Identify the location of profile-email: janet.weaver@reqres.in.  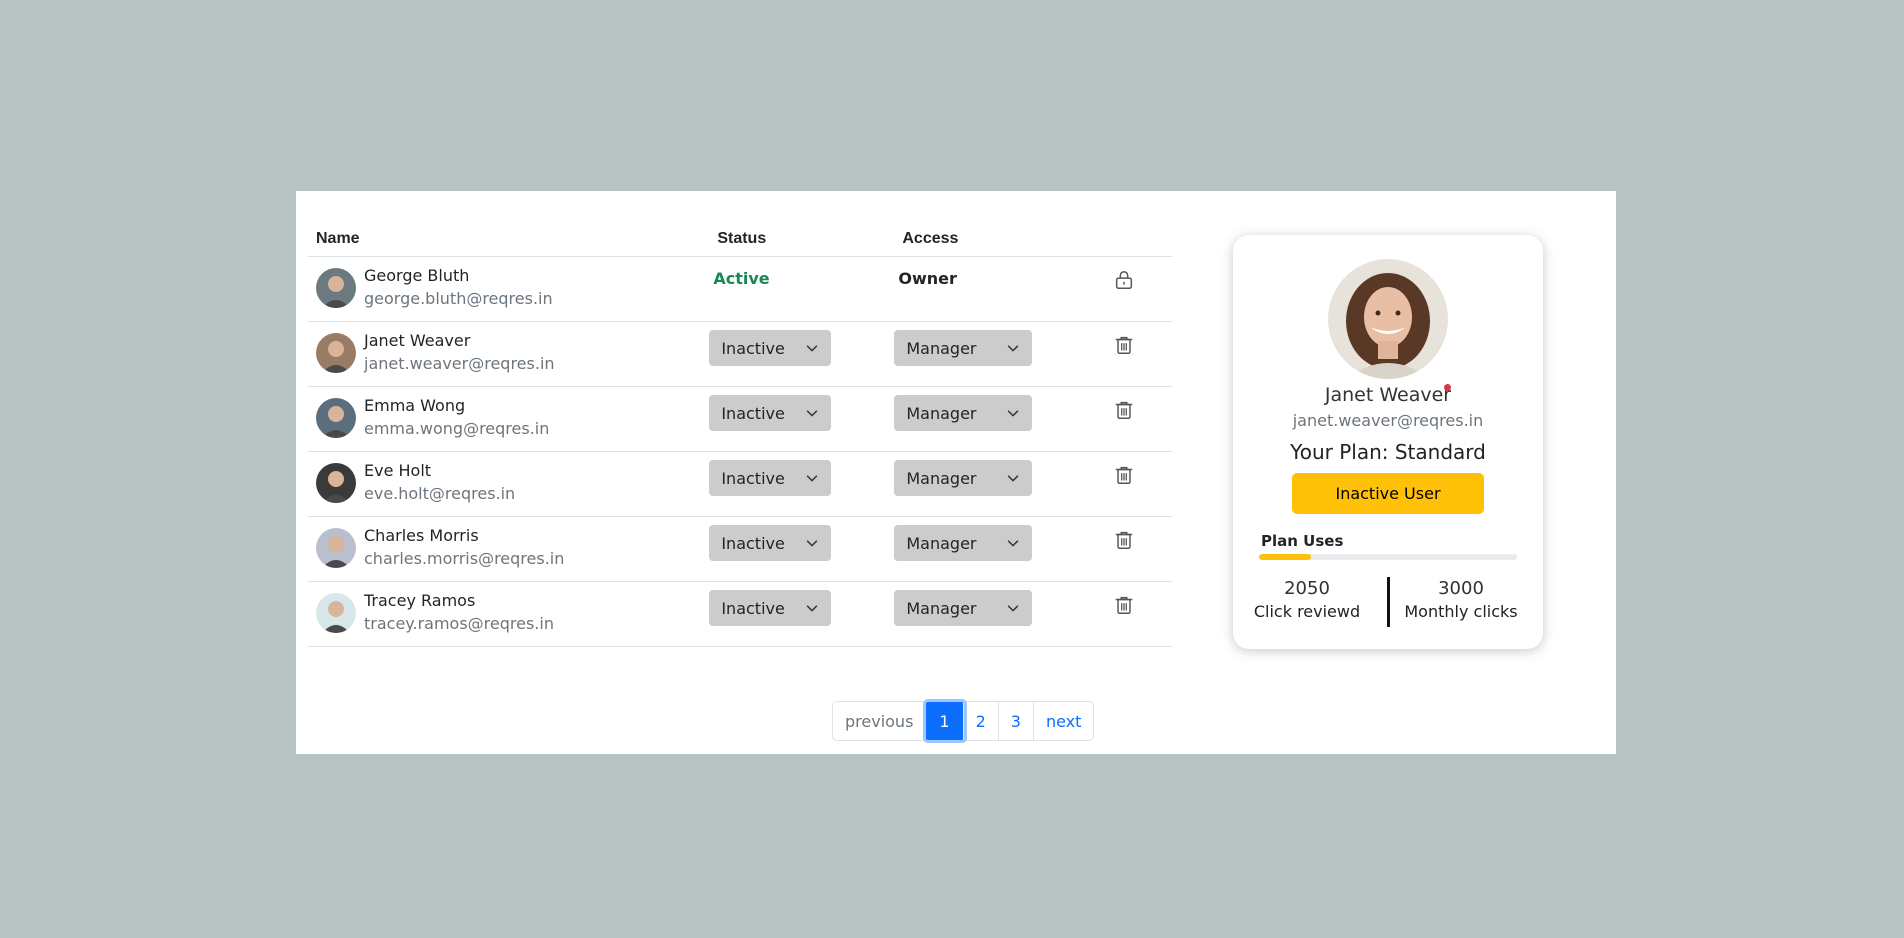
(1388, 420).